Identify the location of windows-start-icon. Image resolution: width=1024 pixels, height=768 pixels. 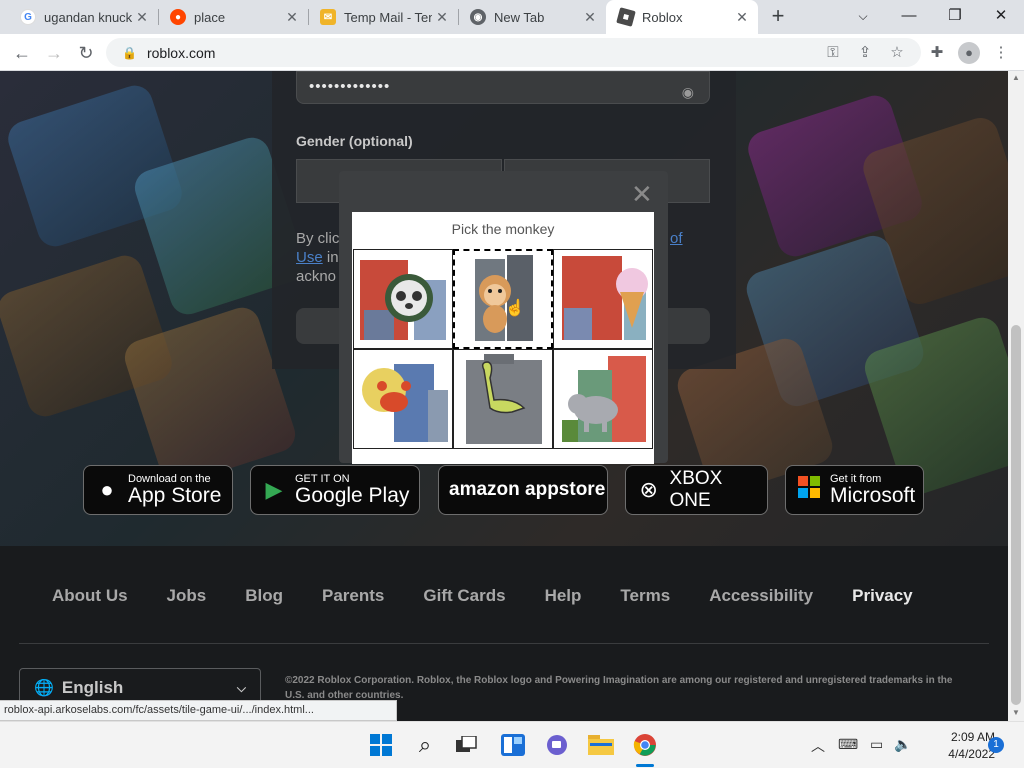
(381, 745).